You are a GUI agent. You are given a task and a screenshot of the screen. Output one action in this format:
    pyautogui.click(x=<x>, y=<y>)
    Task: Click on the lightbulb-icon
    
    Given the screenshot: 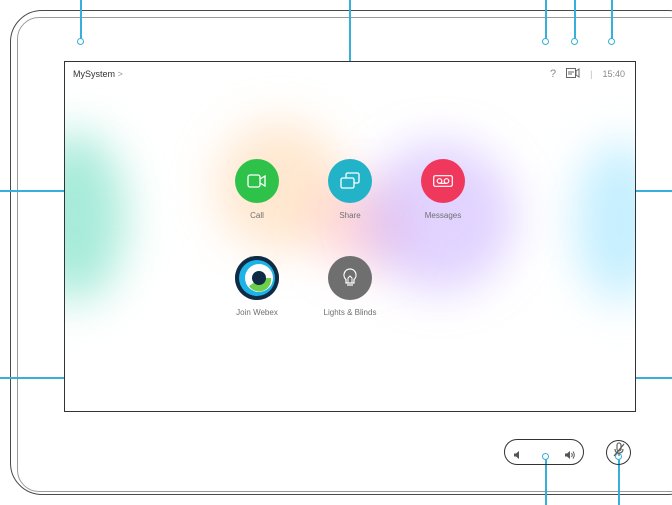 What is the action you would take?
    pyautogui.click(x=350, y=278)
    